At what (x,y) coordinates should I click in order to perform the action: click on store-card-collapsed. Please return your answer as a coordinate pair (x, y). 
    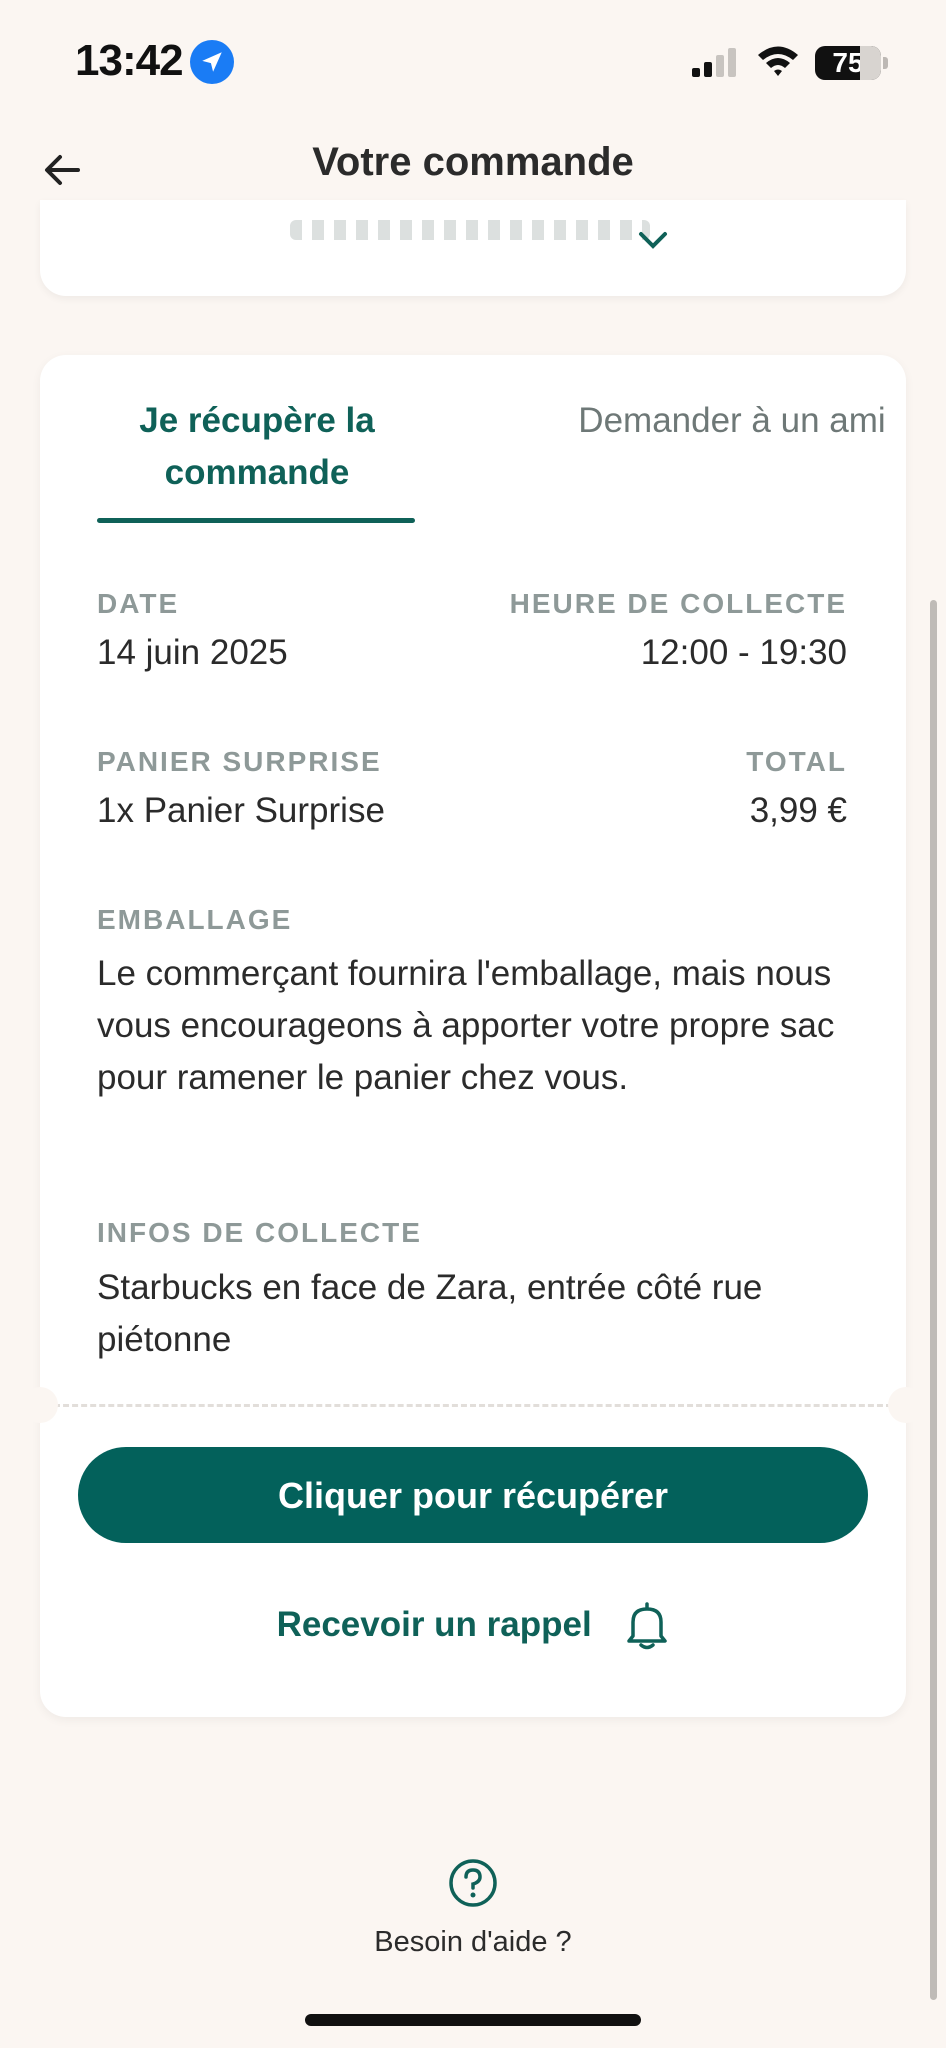
    Looking at the image, I should click on (473, 248).